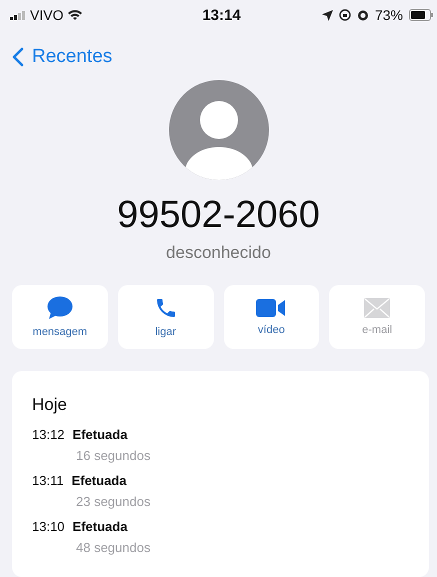 The height and width of the screenshot is (577, 437). I want to click on call-time: 13:10, so click(48, 526).